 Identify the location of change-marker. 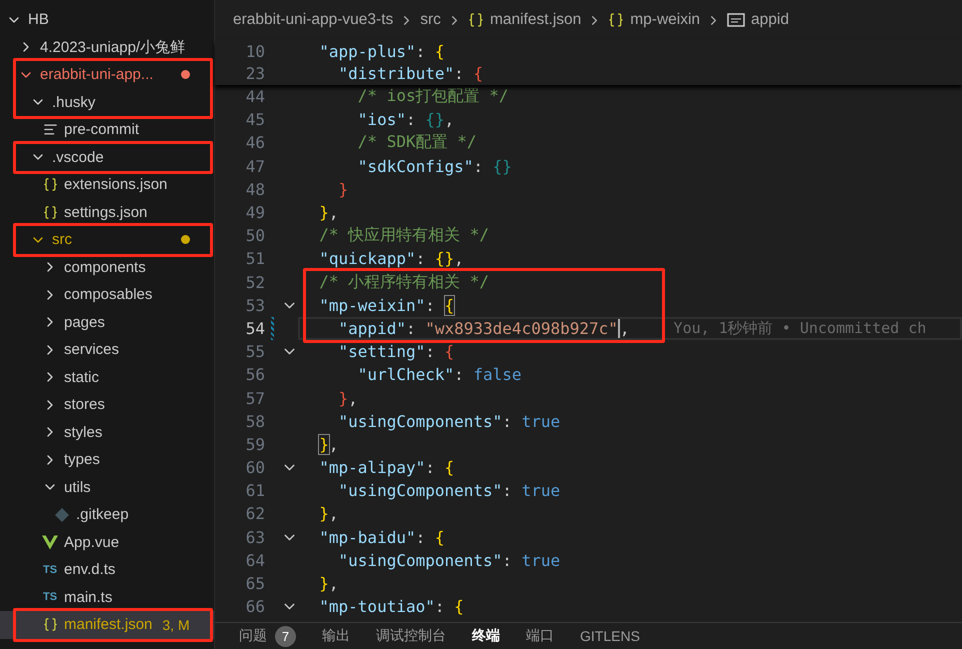
(272, 328).